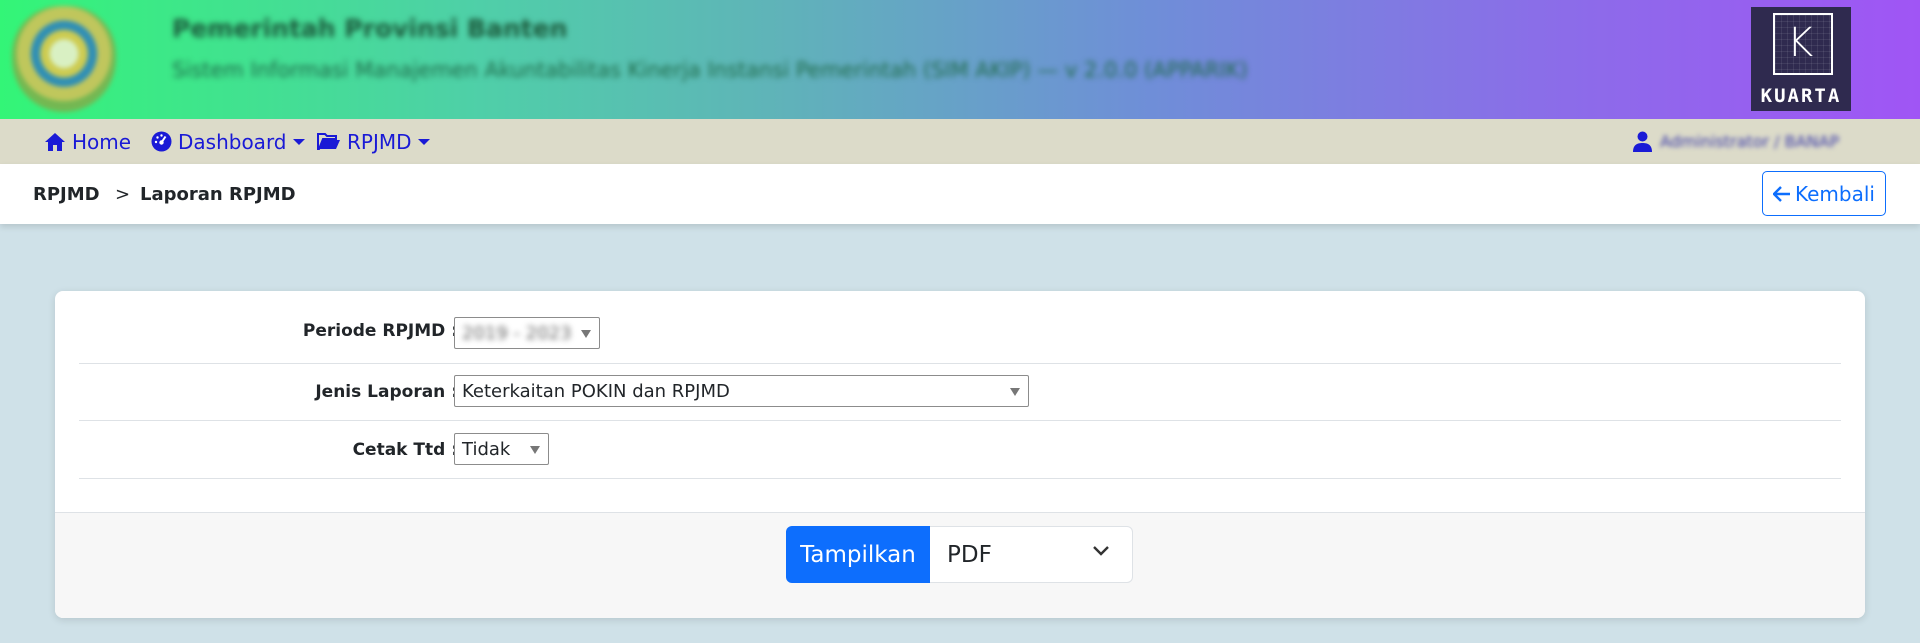 This screenshot has width=1920, height=643. I want to click on kuarta-mark-icon: K, so click(1803, 44).